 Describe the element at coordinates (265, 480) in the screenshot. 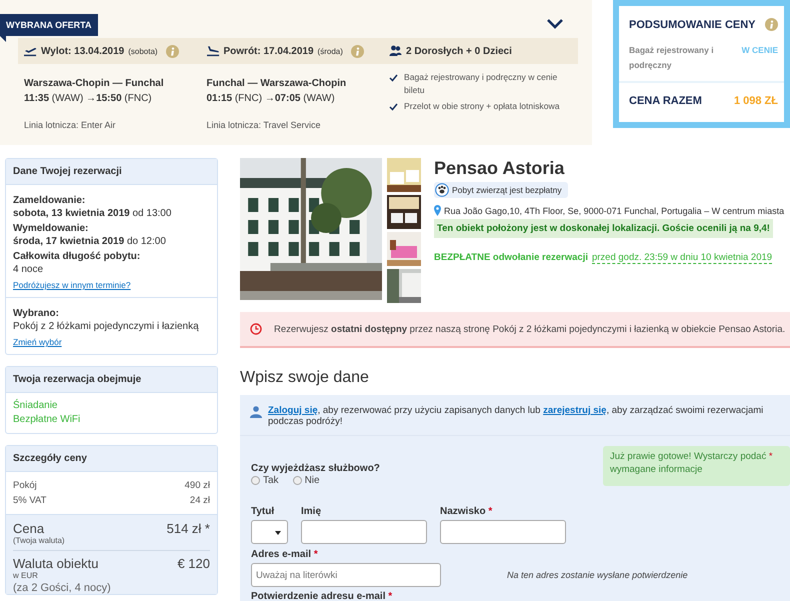

I see `radio-option: Tak` at that location.